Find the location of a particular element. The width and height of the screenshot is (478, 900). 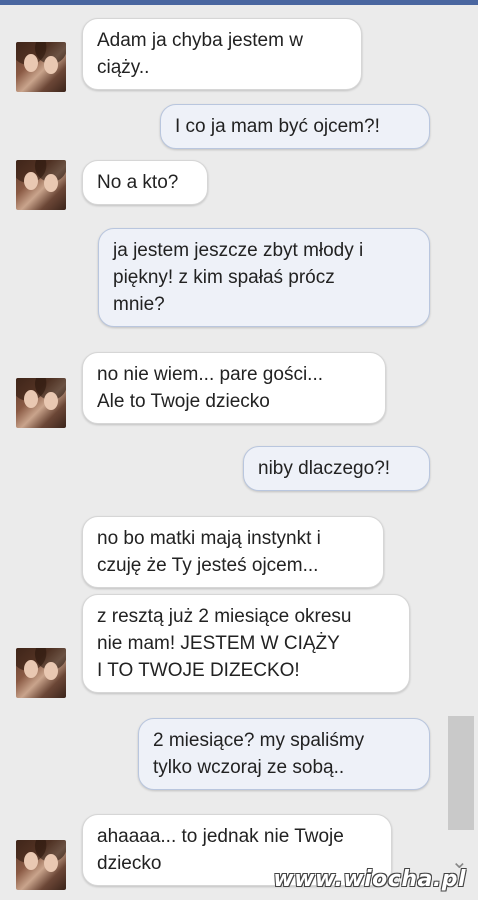

message-line: No a kto? is located at coordinates (138, 182).